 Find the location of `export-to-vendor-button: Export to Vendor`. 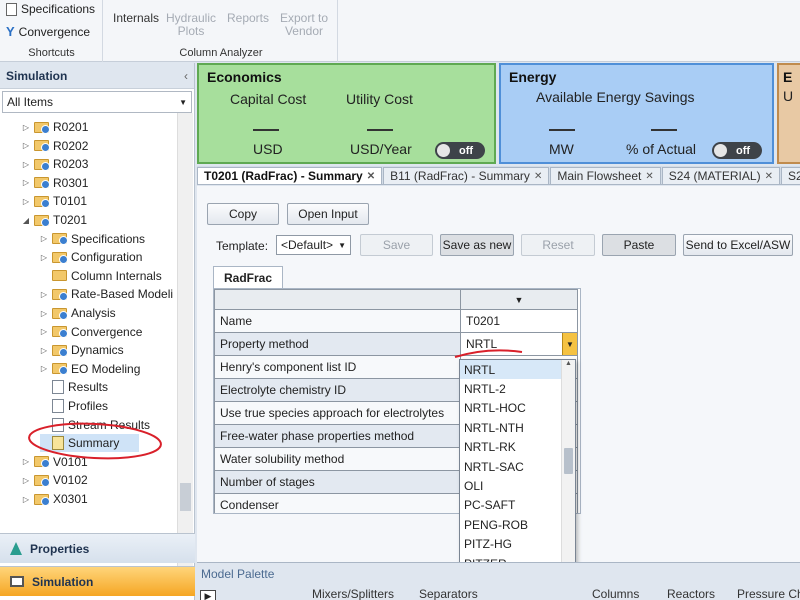

export-to-vendor-button: Export to Vendor is located at coordinates (304, 25).